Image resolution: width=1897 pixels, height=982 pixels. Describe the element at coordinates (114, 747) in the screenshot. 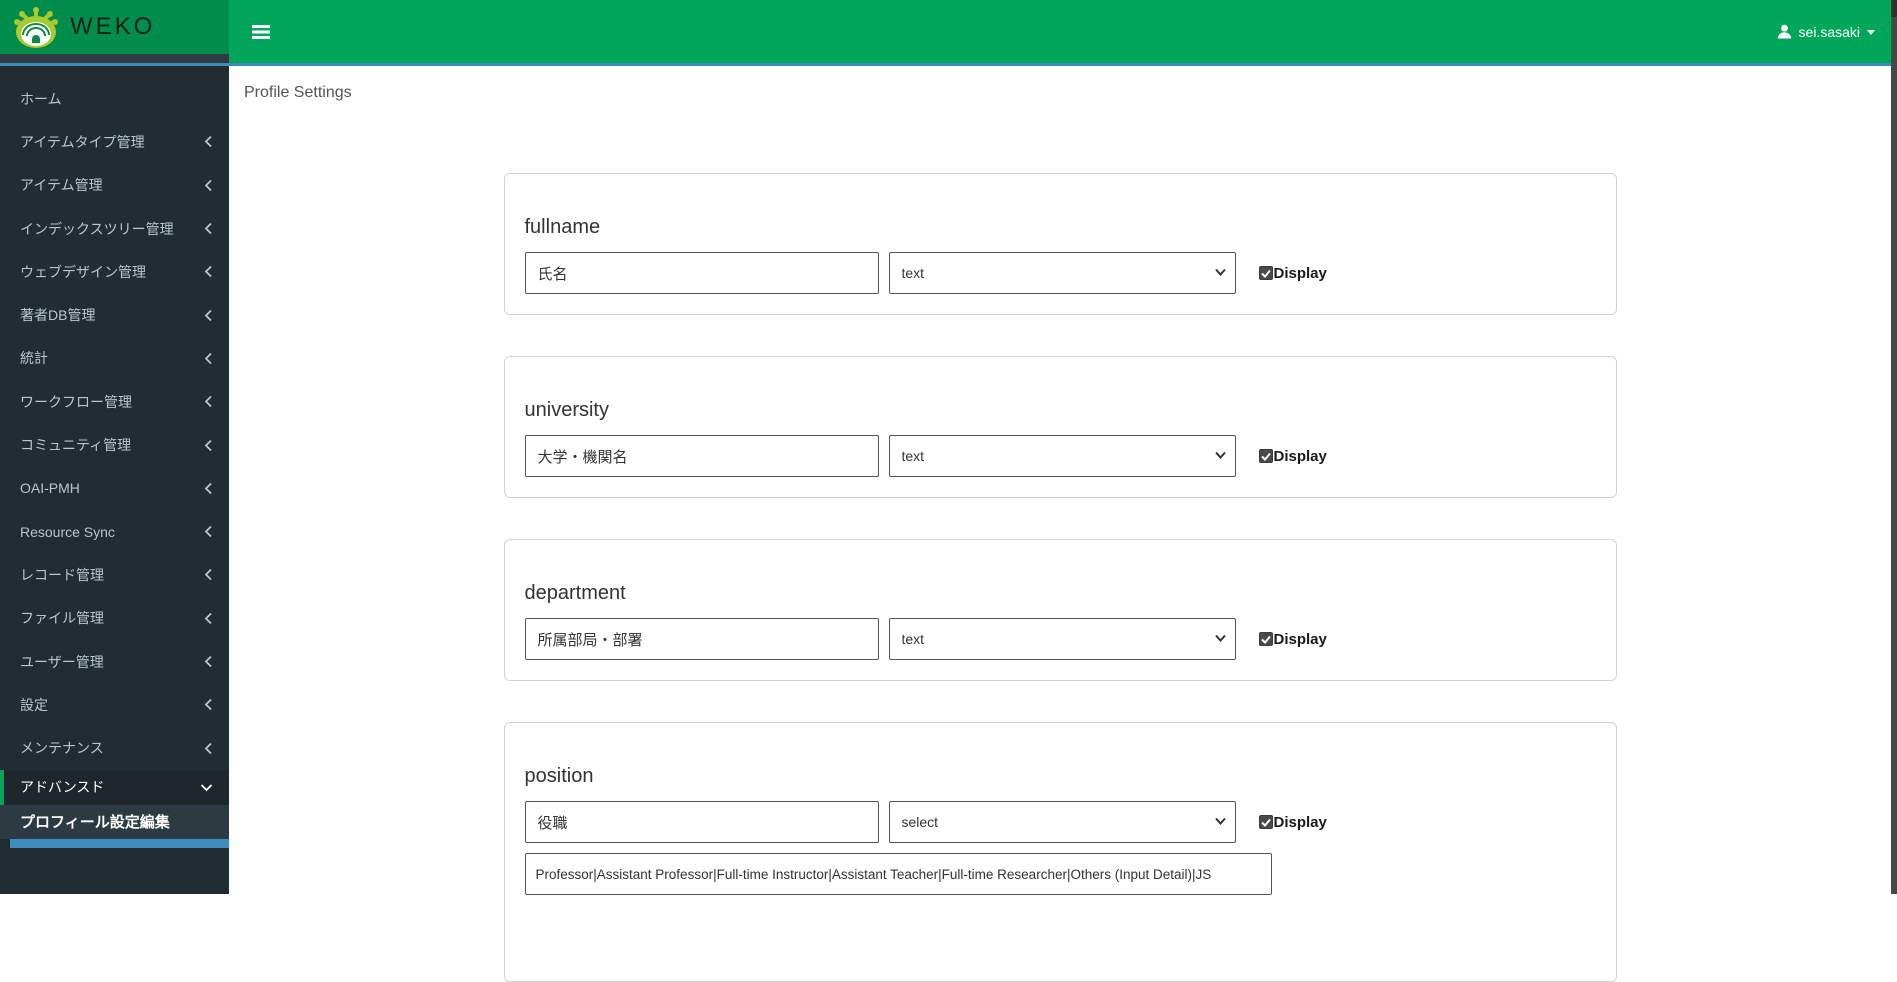

I see `sidebar-menu-item: メンテナンス` at that location.